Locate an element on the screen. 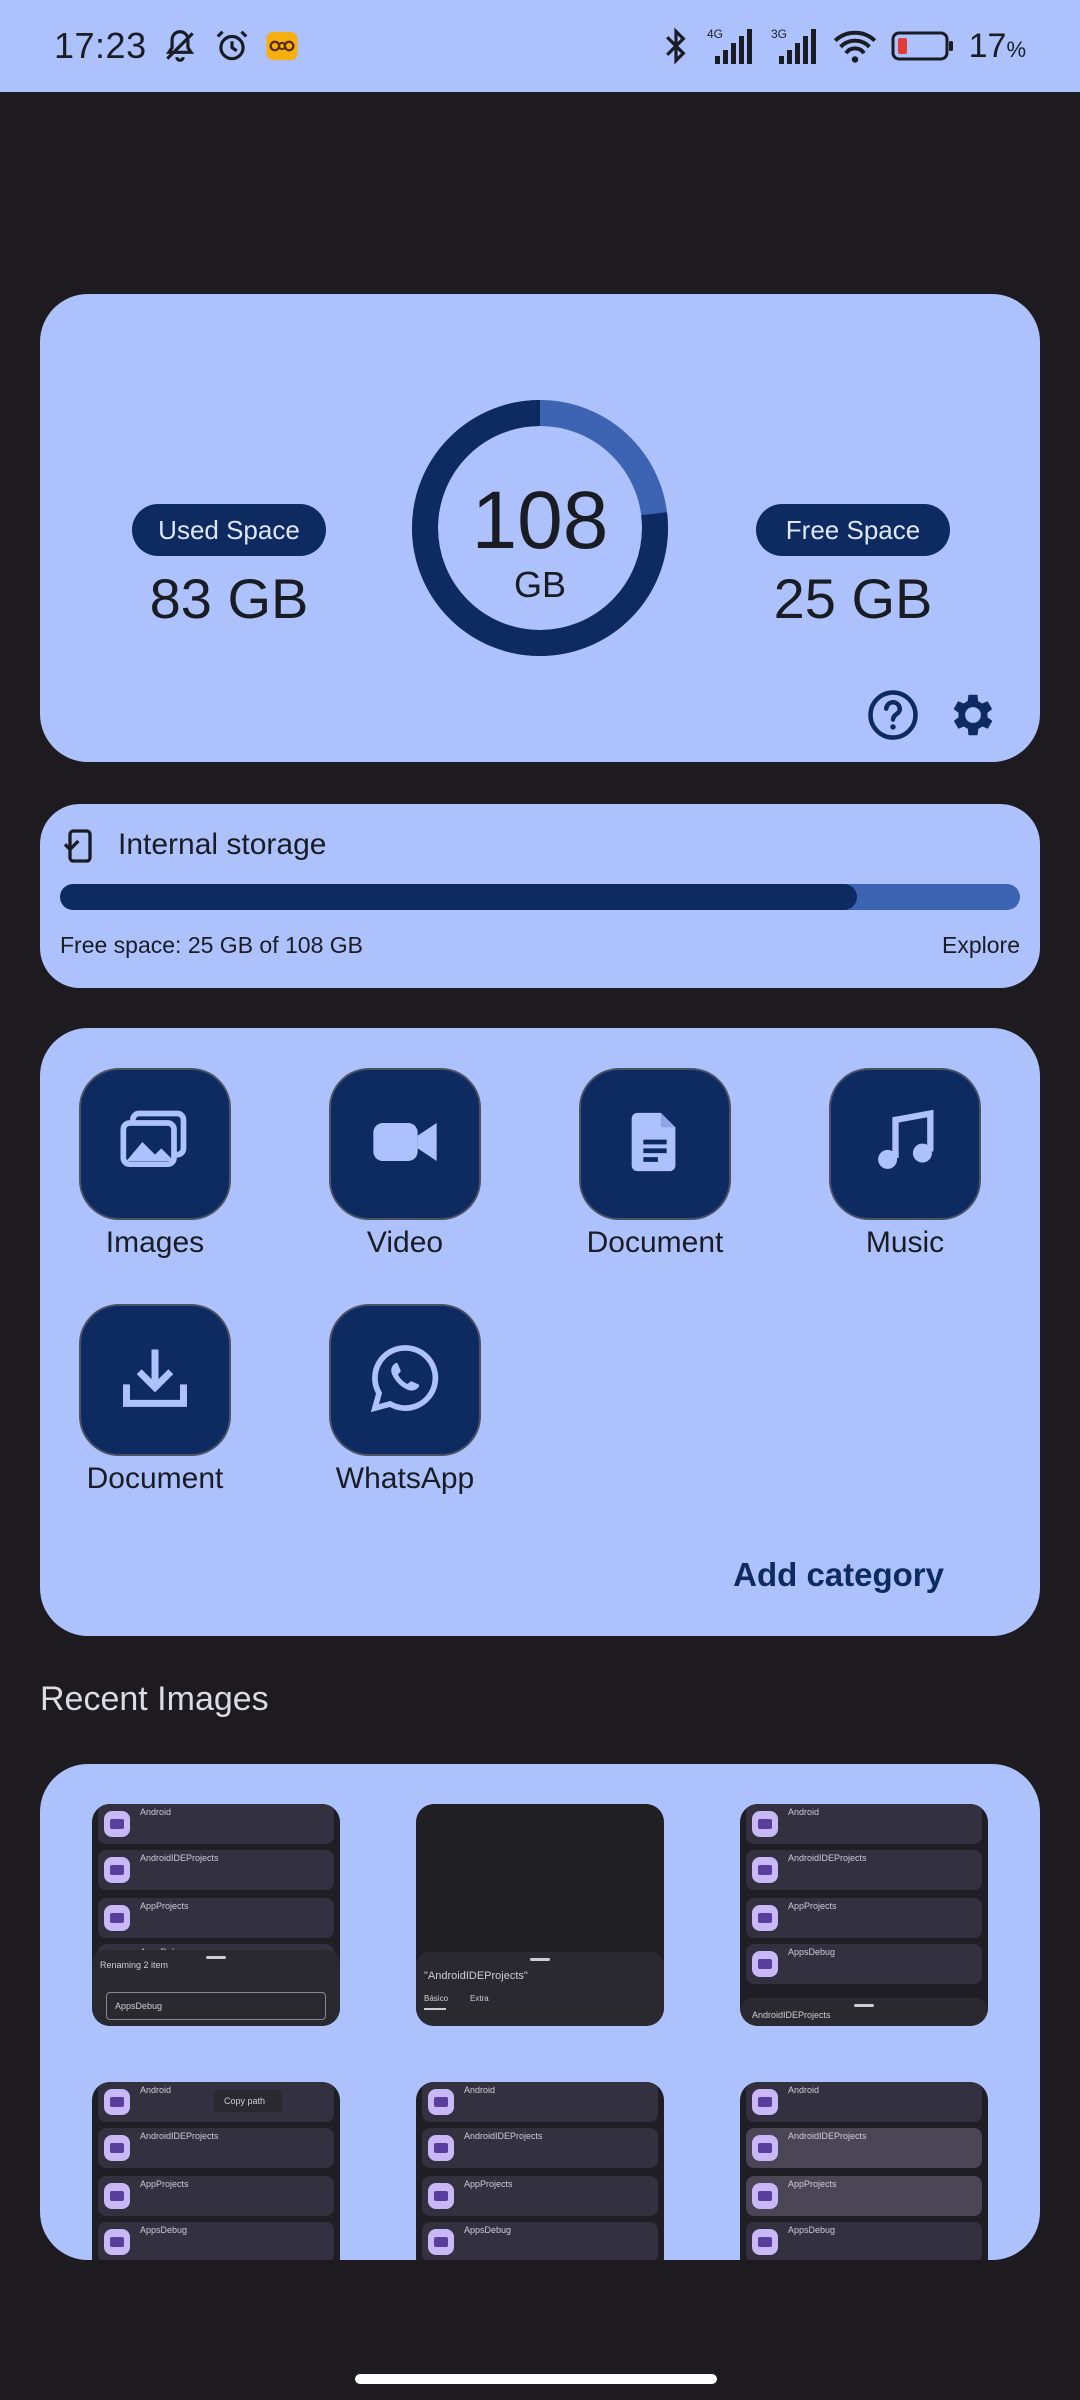 This screenshot has width=1080, height=2400. network-4g-label: 4G is located at coordinates (715, 34).